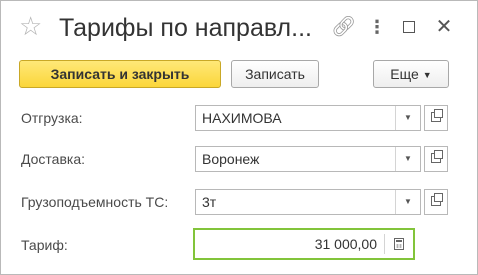 The image size is (478, 275). I want to click on more-actions-icon: ⋮, so click(377, 27).